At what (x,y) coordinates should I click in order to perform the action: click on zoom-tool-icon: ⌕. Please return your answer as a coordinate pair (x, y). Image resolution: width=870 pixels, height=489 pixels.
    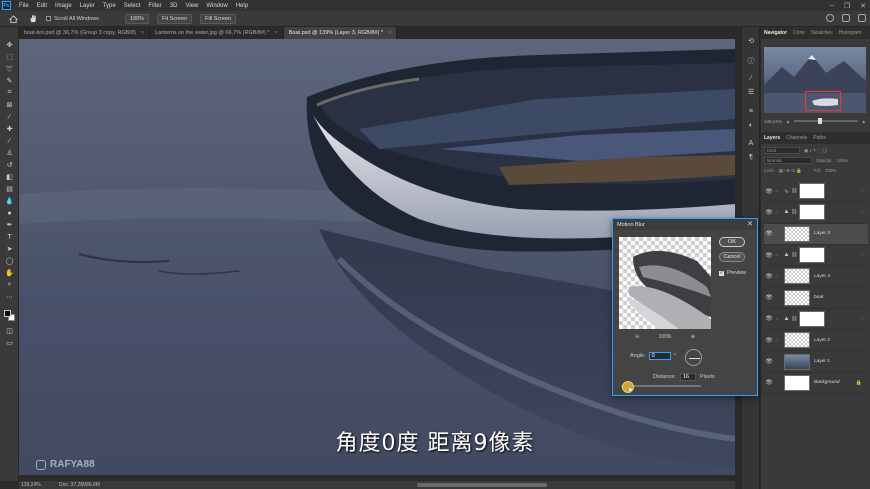
    Looking at the image, I should click on (9, 285).